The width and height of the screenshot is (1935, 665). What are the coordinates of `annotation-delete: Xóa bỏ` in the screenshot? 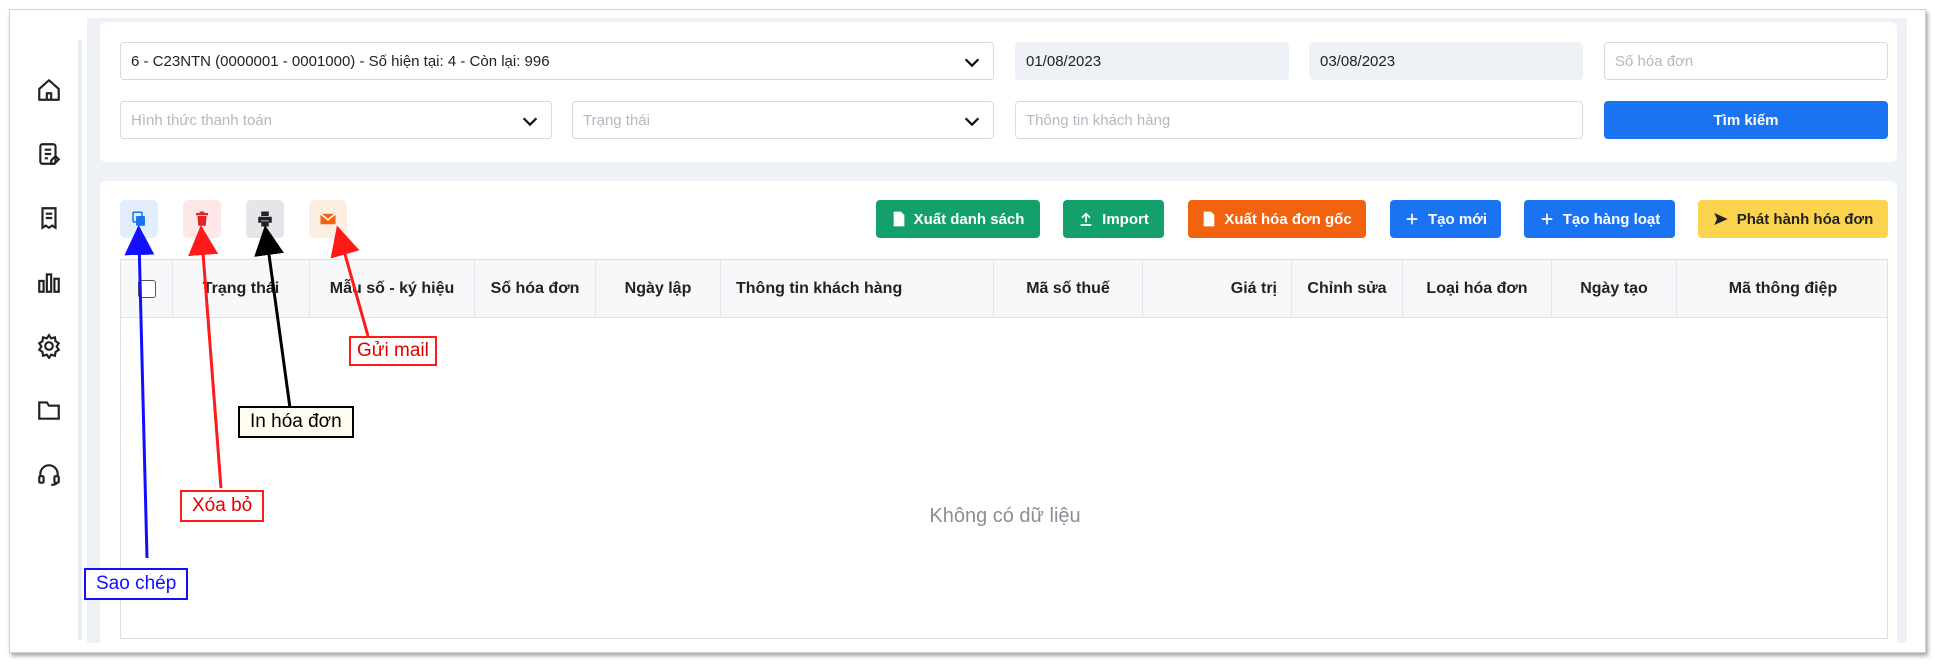 It's located at (222, 506).